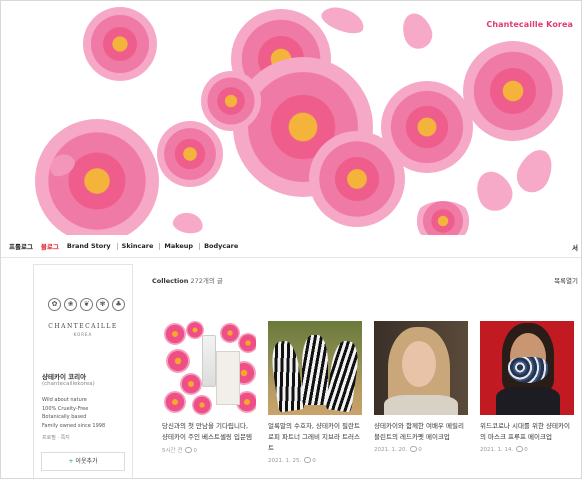  Describe the element at coordinates (228, 378) in the screenshot. I see `product-box-image` at that location.